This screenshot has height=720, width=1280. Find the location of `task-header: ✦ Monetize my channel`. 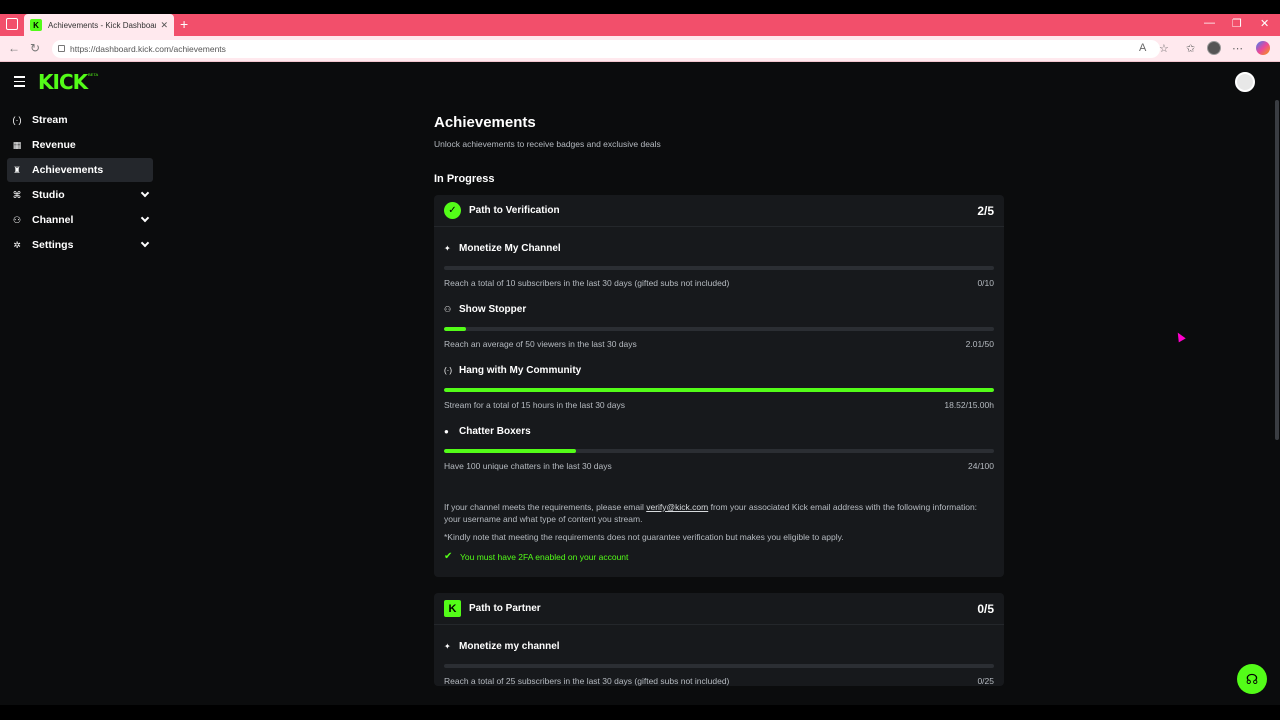

task-header: ✦ Monetize my channel is located at coordinates (719, 646).